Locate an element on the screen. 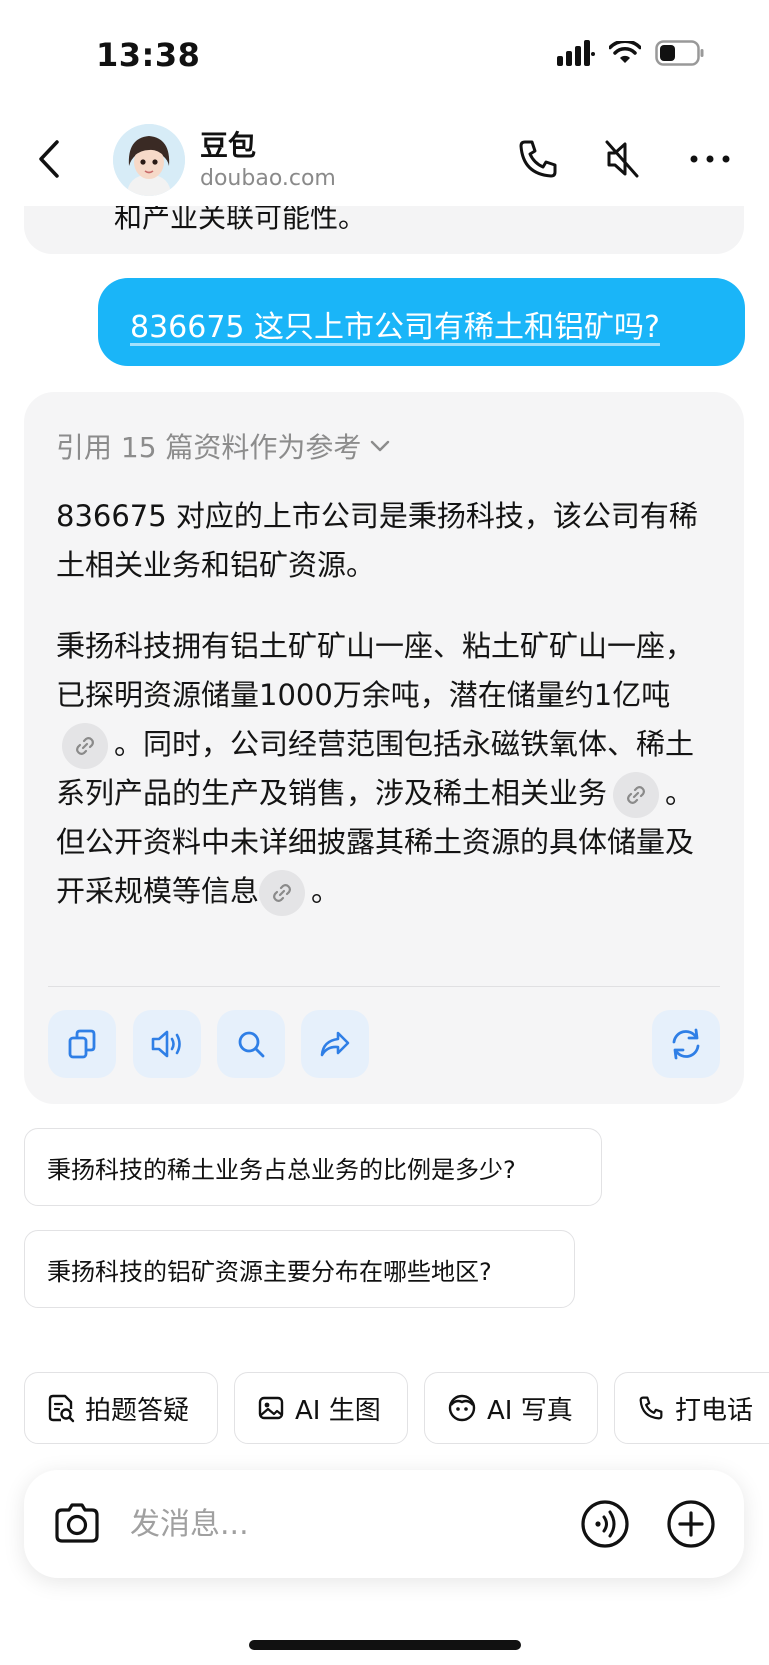  bot-name: 豆包 is located at coordinates (228, 145).